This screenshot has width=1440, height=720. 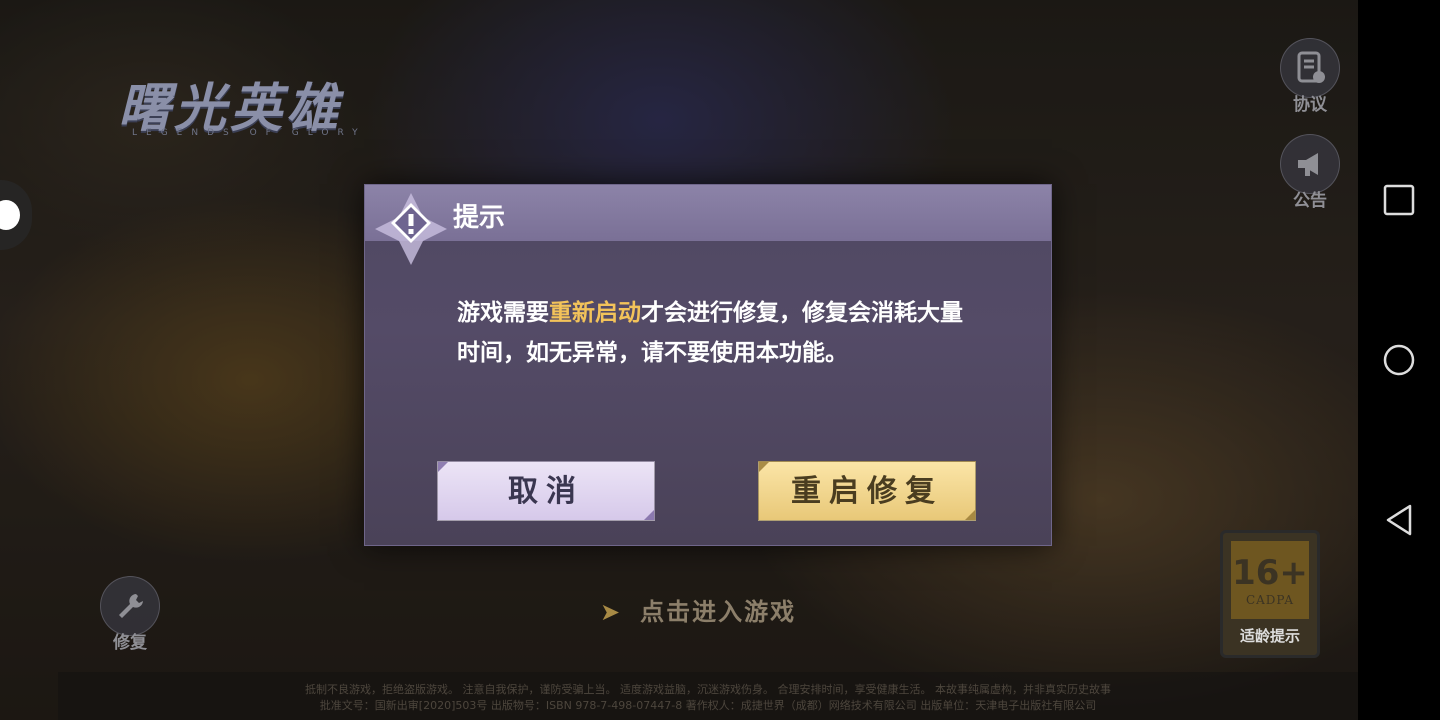 What do you see at coordinates (249, 133) in the screenshot?
I see `logo-subtitle: LEGENDS OF GLORY` at bounding box center [249, 133].